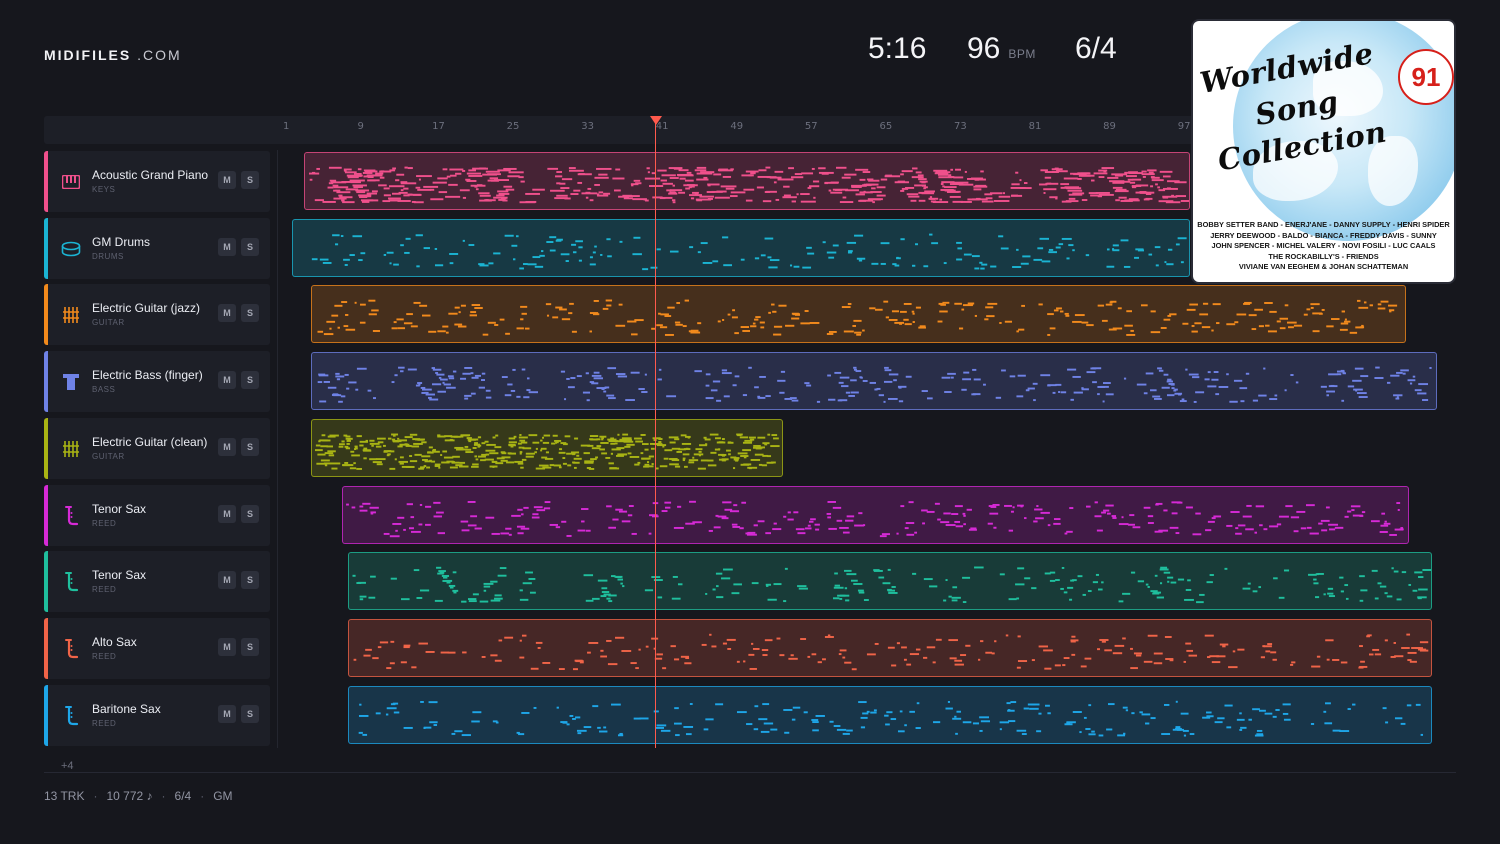  Describe the element at coordinates (88, 55) in the screenshot. I see `brand-name: MIDIFILES` at that location.